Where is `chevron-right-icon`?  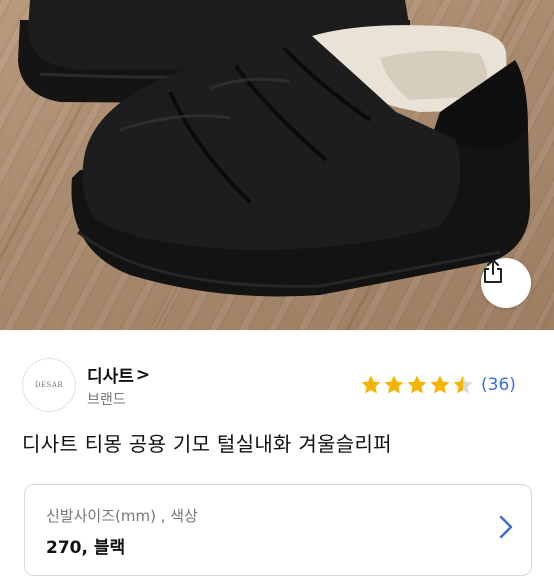
chevron-right-icon is located at coordinates (506, 527).